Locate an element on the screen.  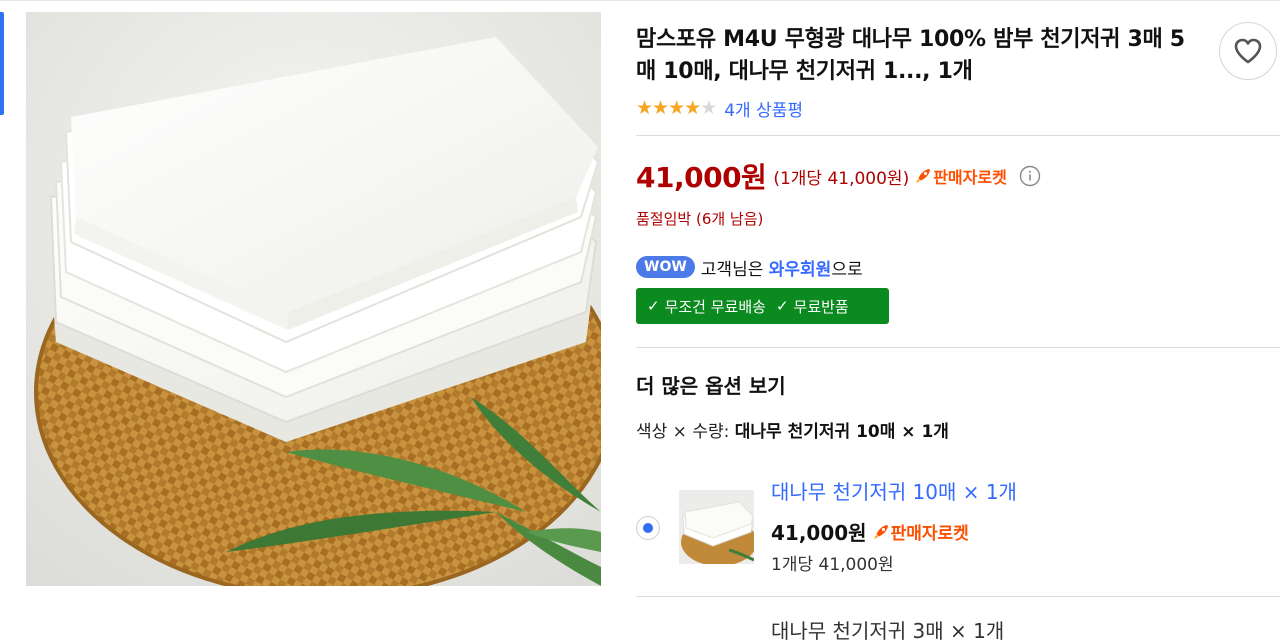
option-unit-price: 1개당 41,000원 is located at coordinates (832, 565).